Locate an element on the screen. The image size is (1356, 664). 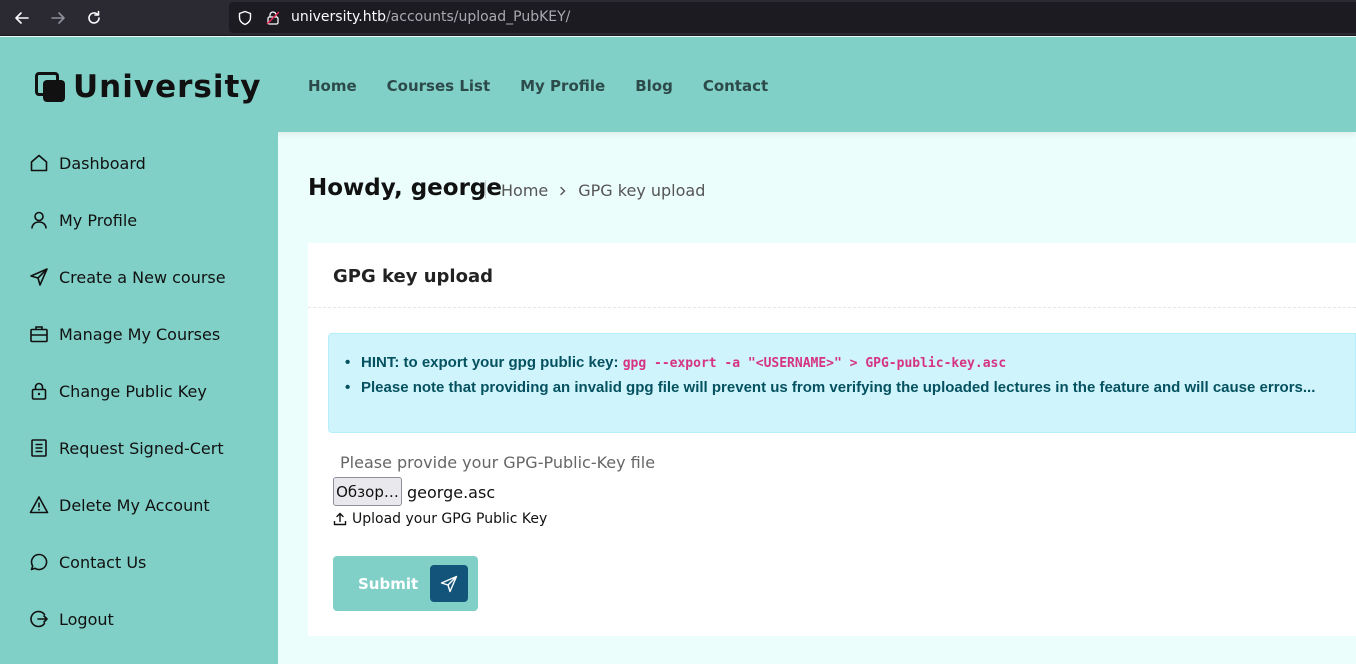
submit-button: Submit is located at coordinates (405, 583).